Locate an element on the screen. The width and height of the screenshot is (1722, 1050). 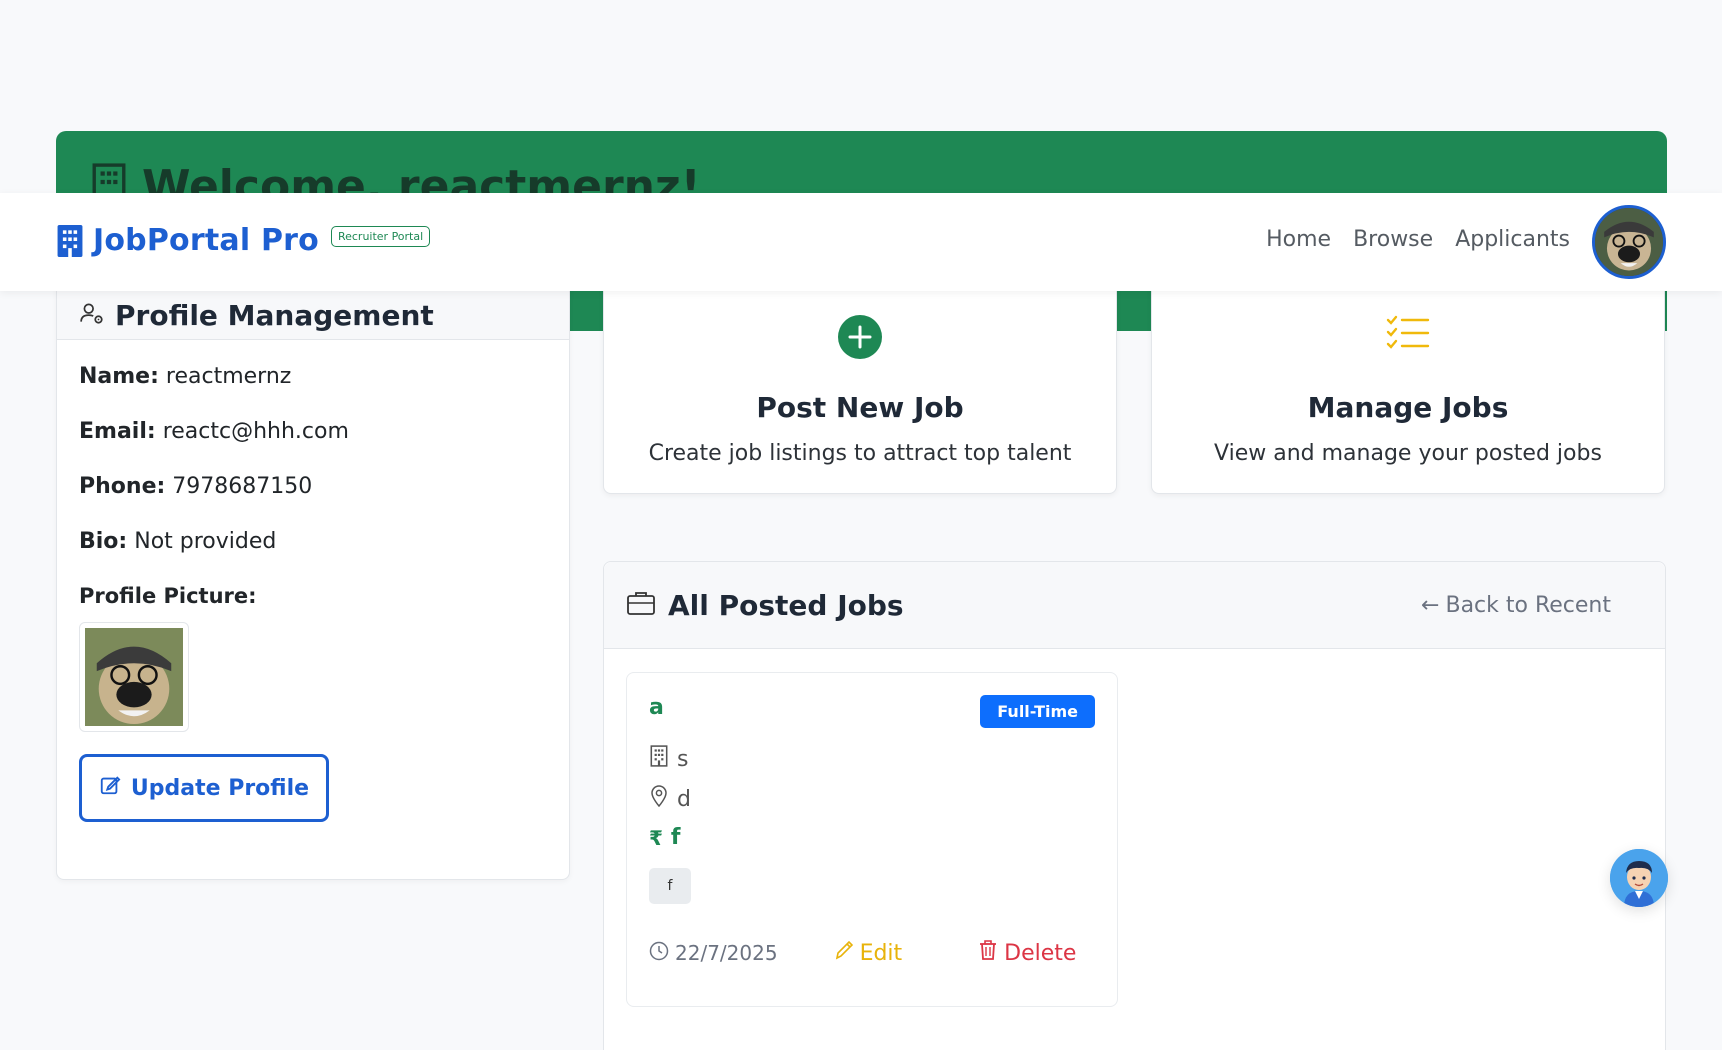
pencil-icon is located at coordinates (844, 953).